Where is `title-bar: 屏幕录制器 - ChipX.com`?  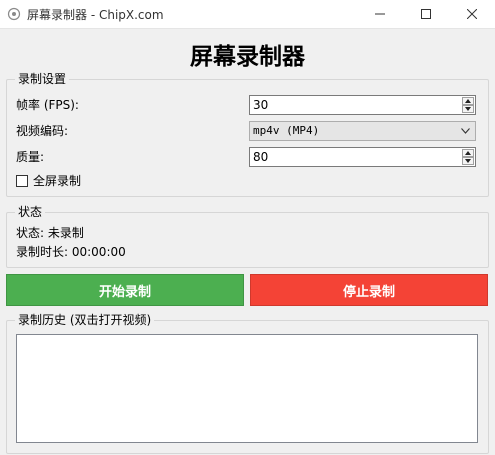
title-bar: 屏幕录制器 - ChipX.com is located at coordinates (247, 14).